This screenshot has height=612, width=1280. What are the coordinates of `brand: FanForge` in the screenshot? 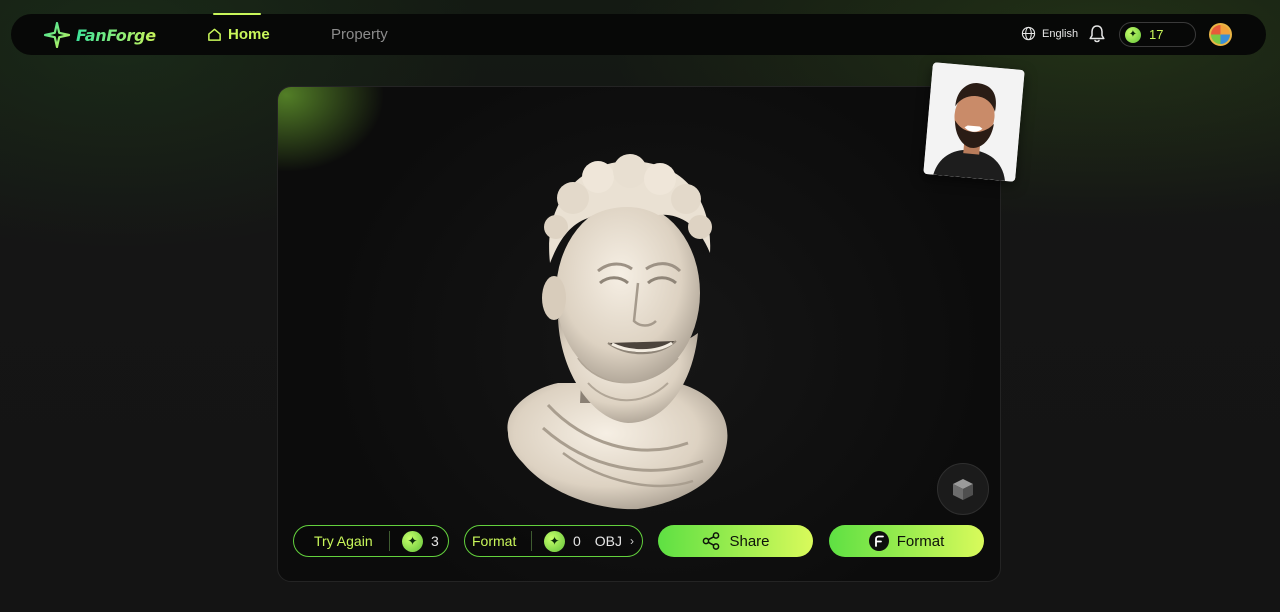 It's located at (100, 35).